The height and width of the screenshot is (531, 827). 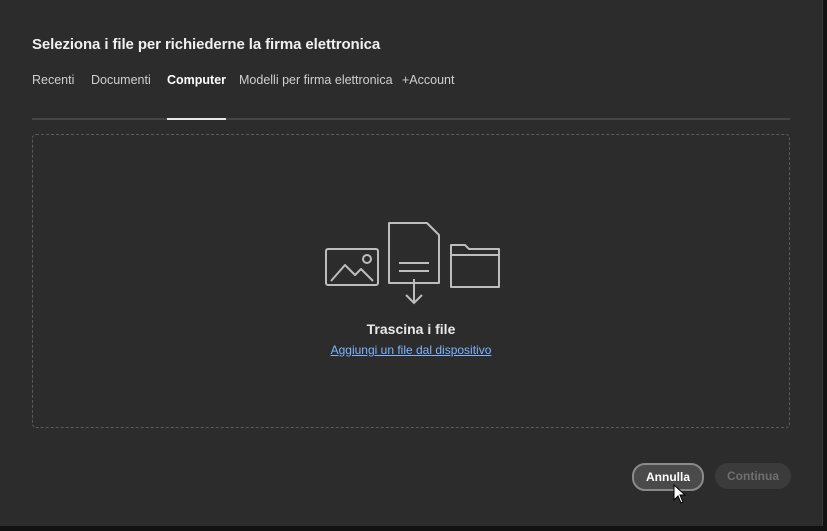 What do you see at coordinates (413, 528) in the screenshot?
I see `window-bottom-edge` at bounding box center [413, 528].